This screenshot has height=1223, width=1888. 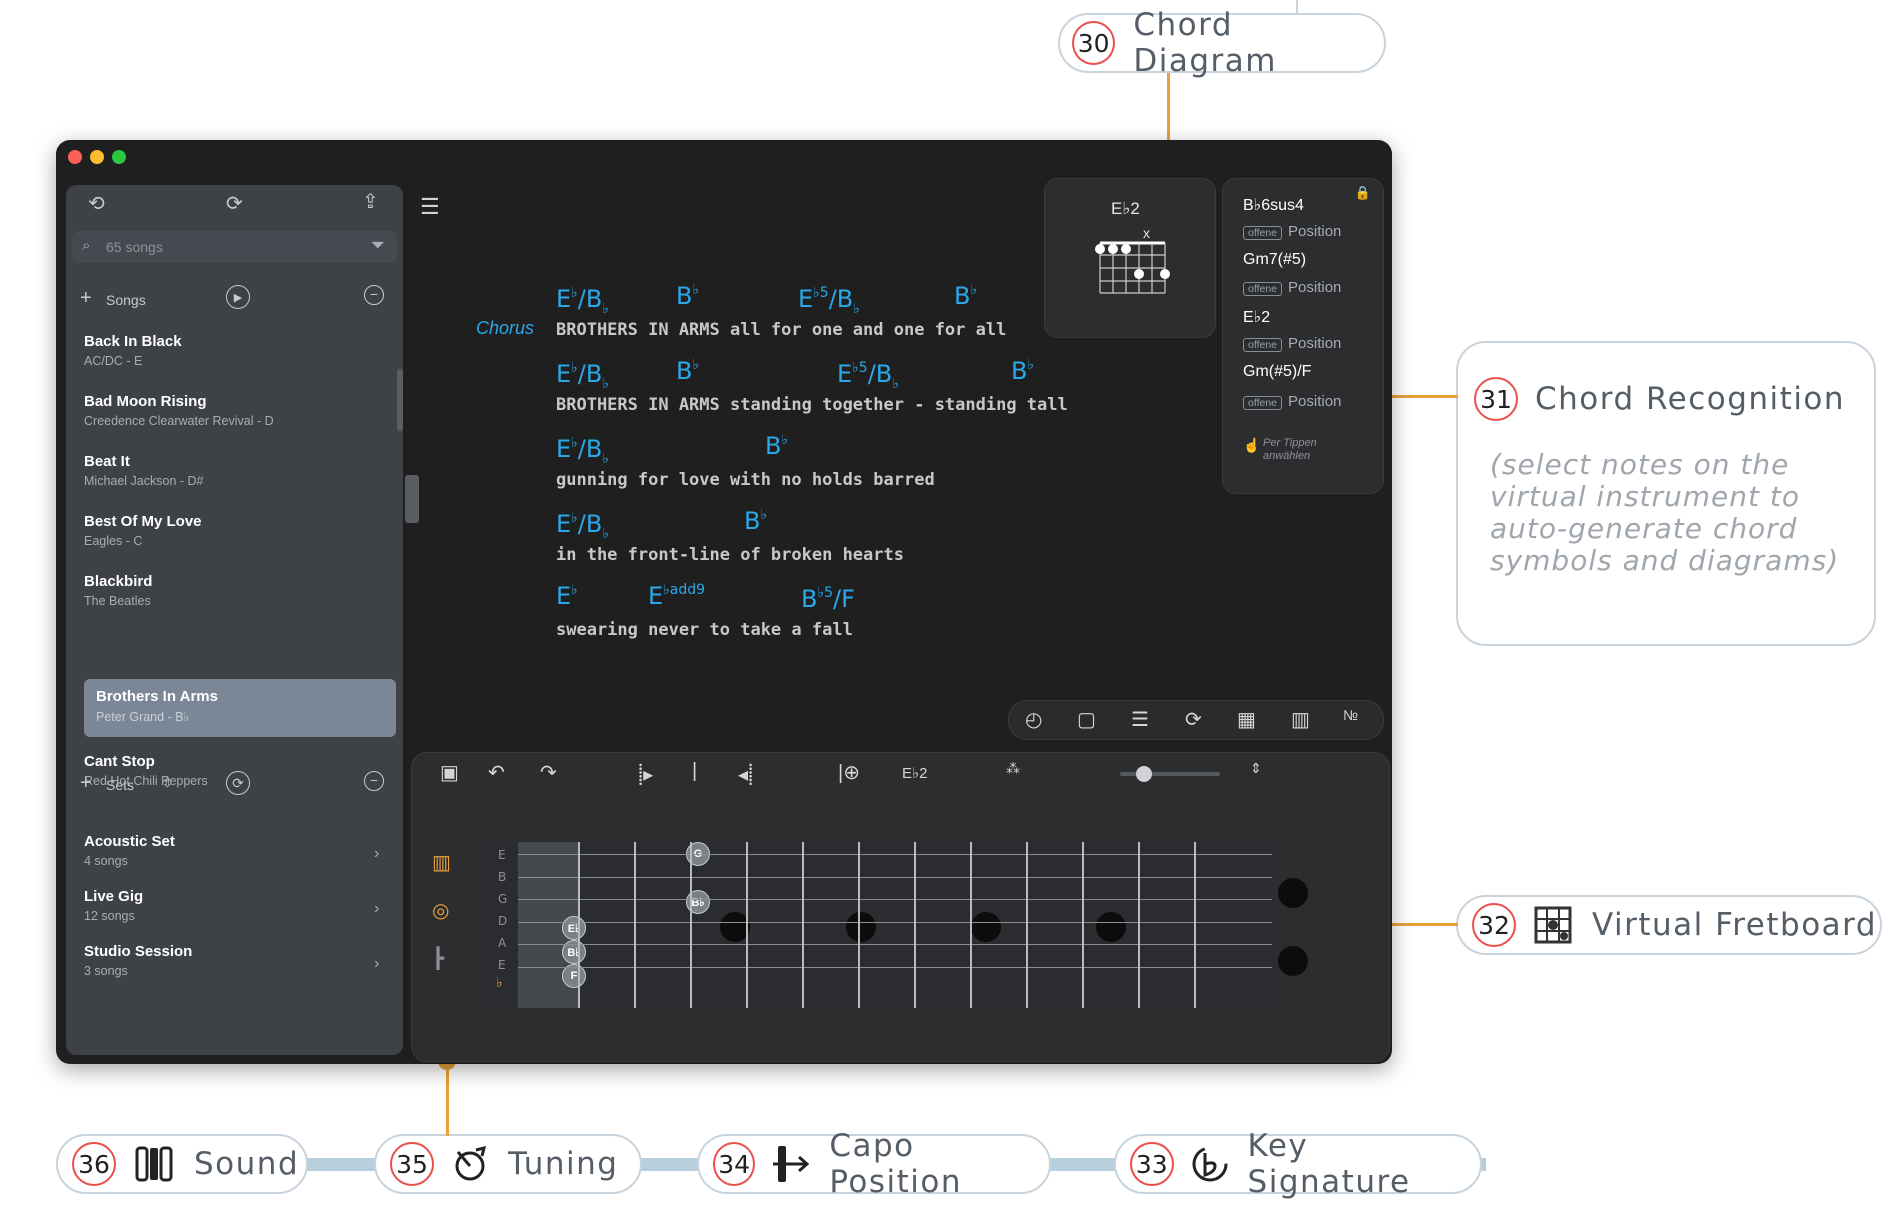 I want to click on zoom-window-button, so click(x=119, y=157).